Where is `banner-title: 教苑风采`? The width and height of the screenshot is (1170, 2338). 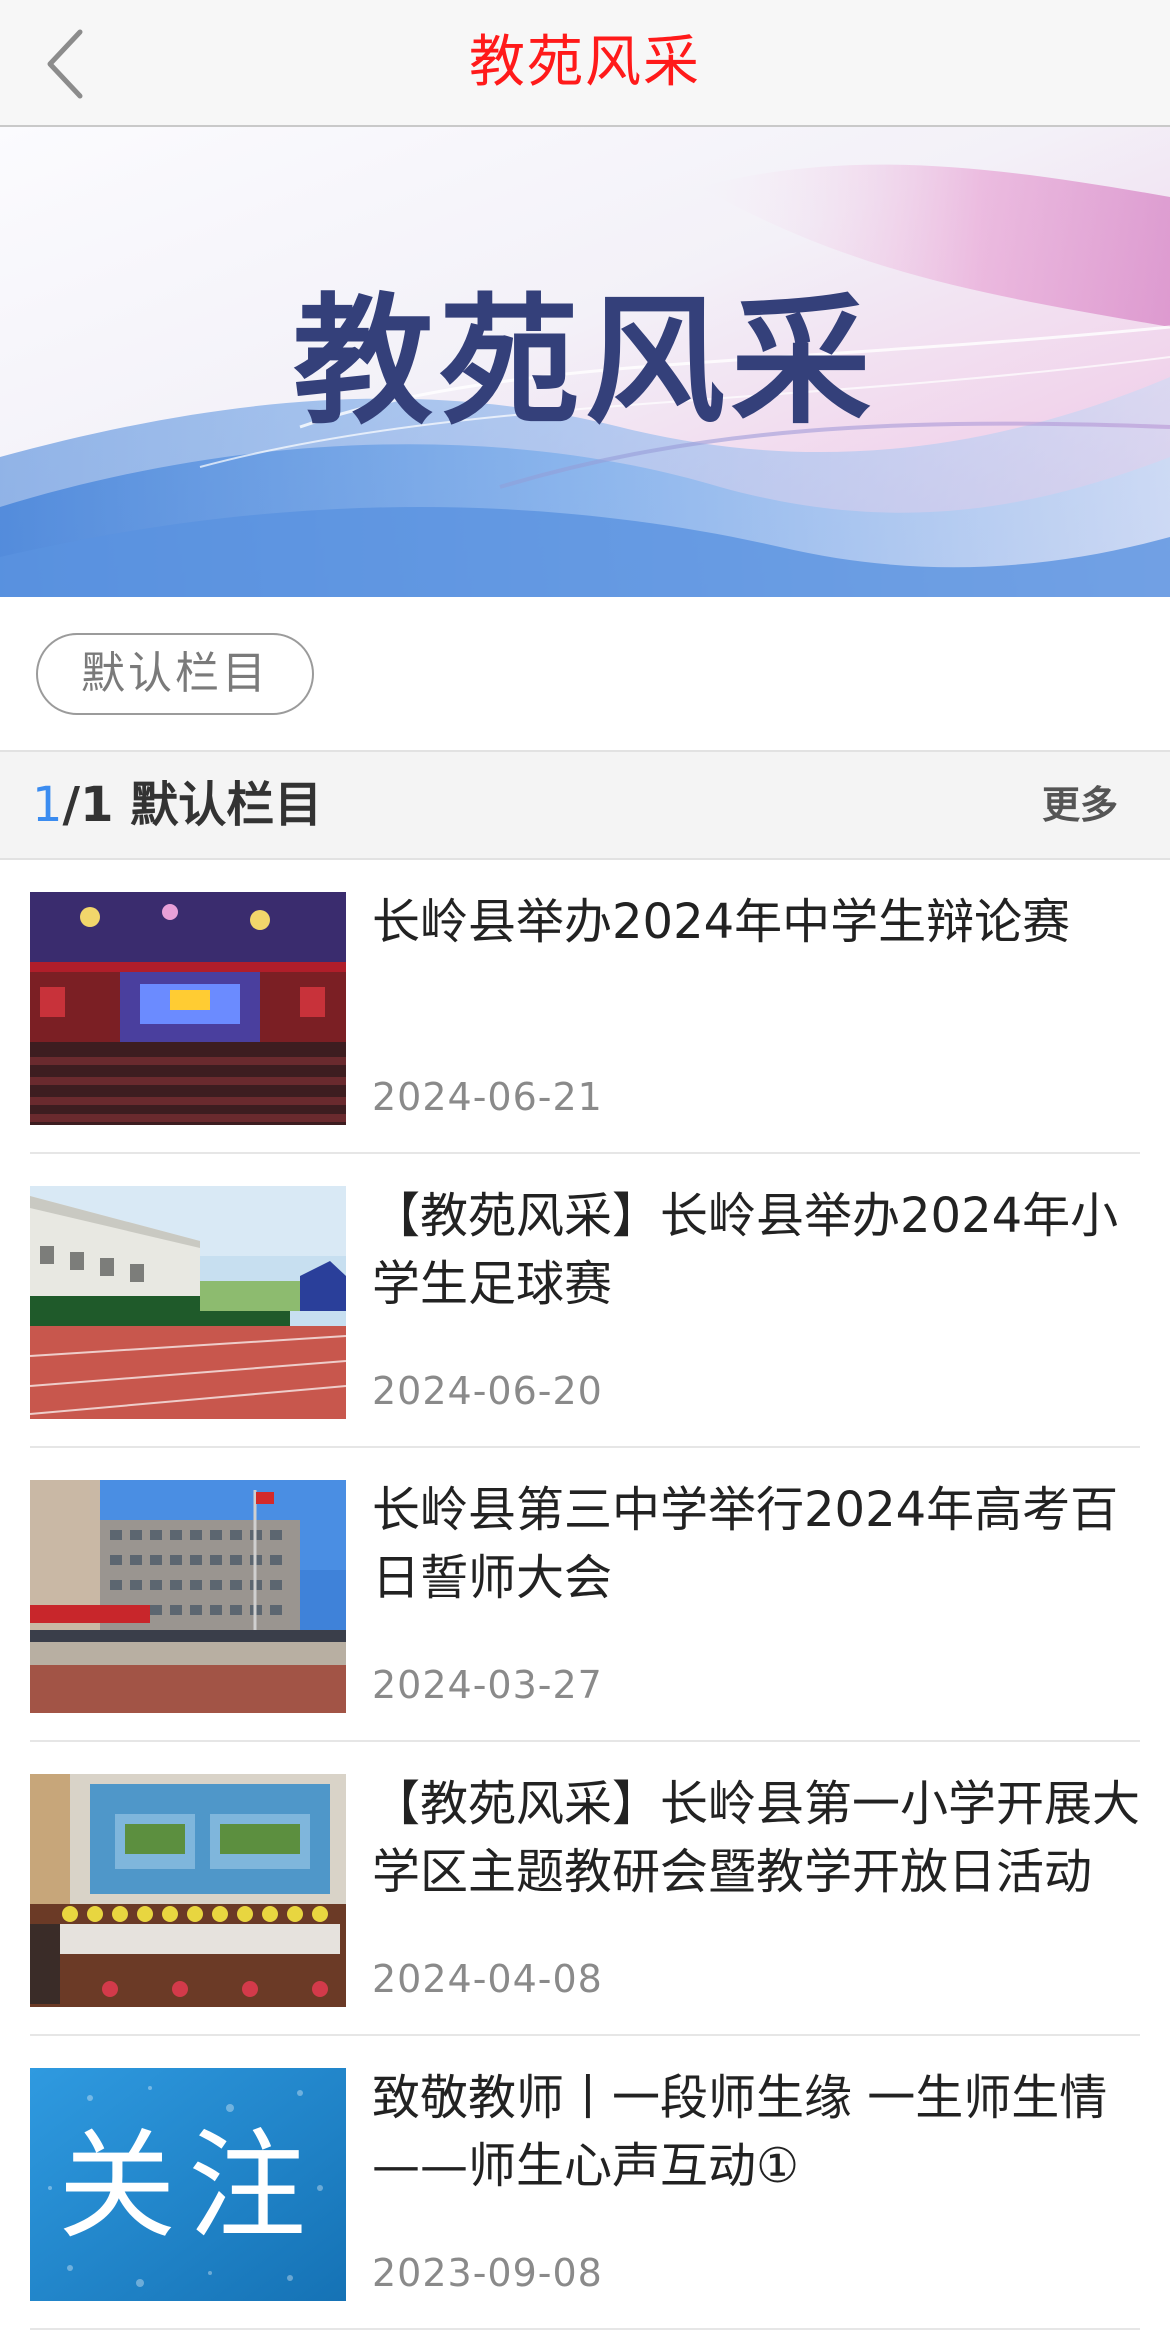 banner-title: 教苑风采 is located at coordinates (584, 362).